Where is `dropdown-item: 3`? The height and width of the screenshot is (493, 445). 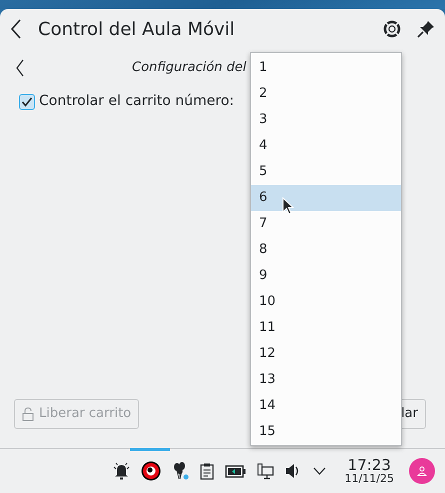
dropdown-item: 3 is located at coordinates (326, 120).